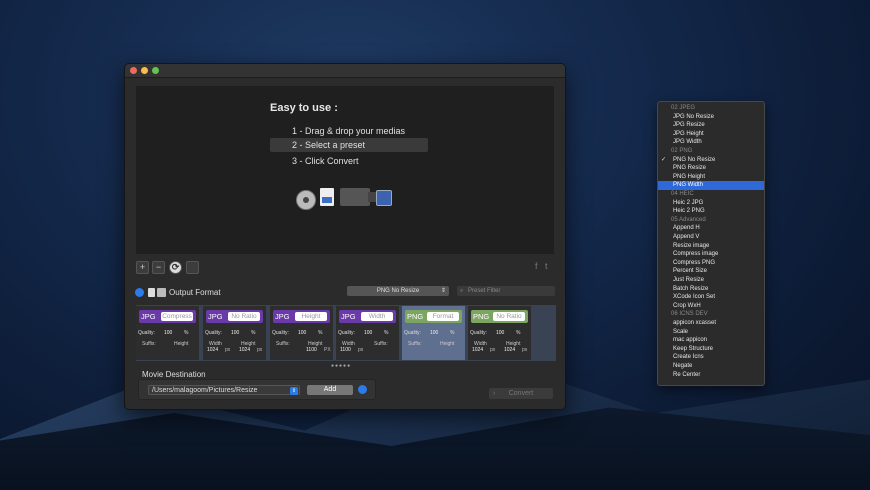  Describe the element at coordinates (711, 280) in the screenshot. I see `menu-item: Just Resize` at that location.